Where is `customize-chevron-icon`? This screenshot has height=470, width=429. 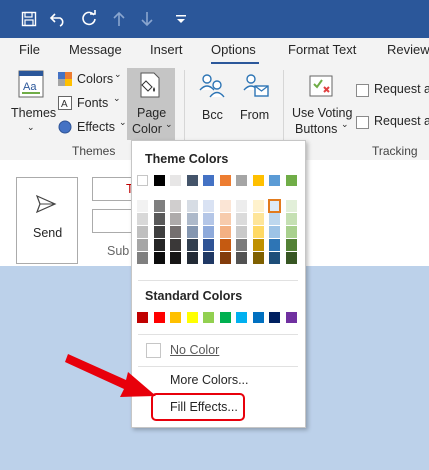
customize-chevron-icon is located at coordinates (181, 19).